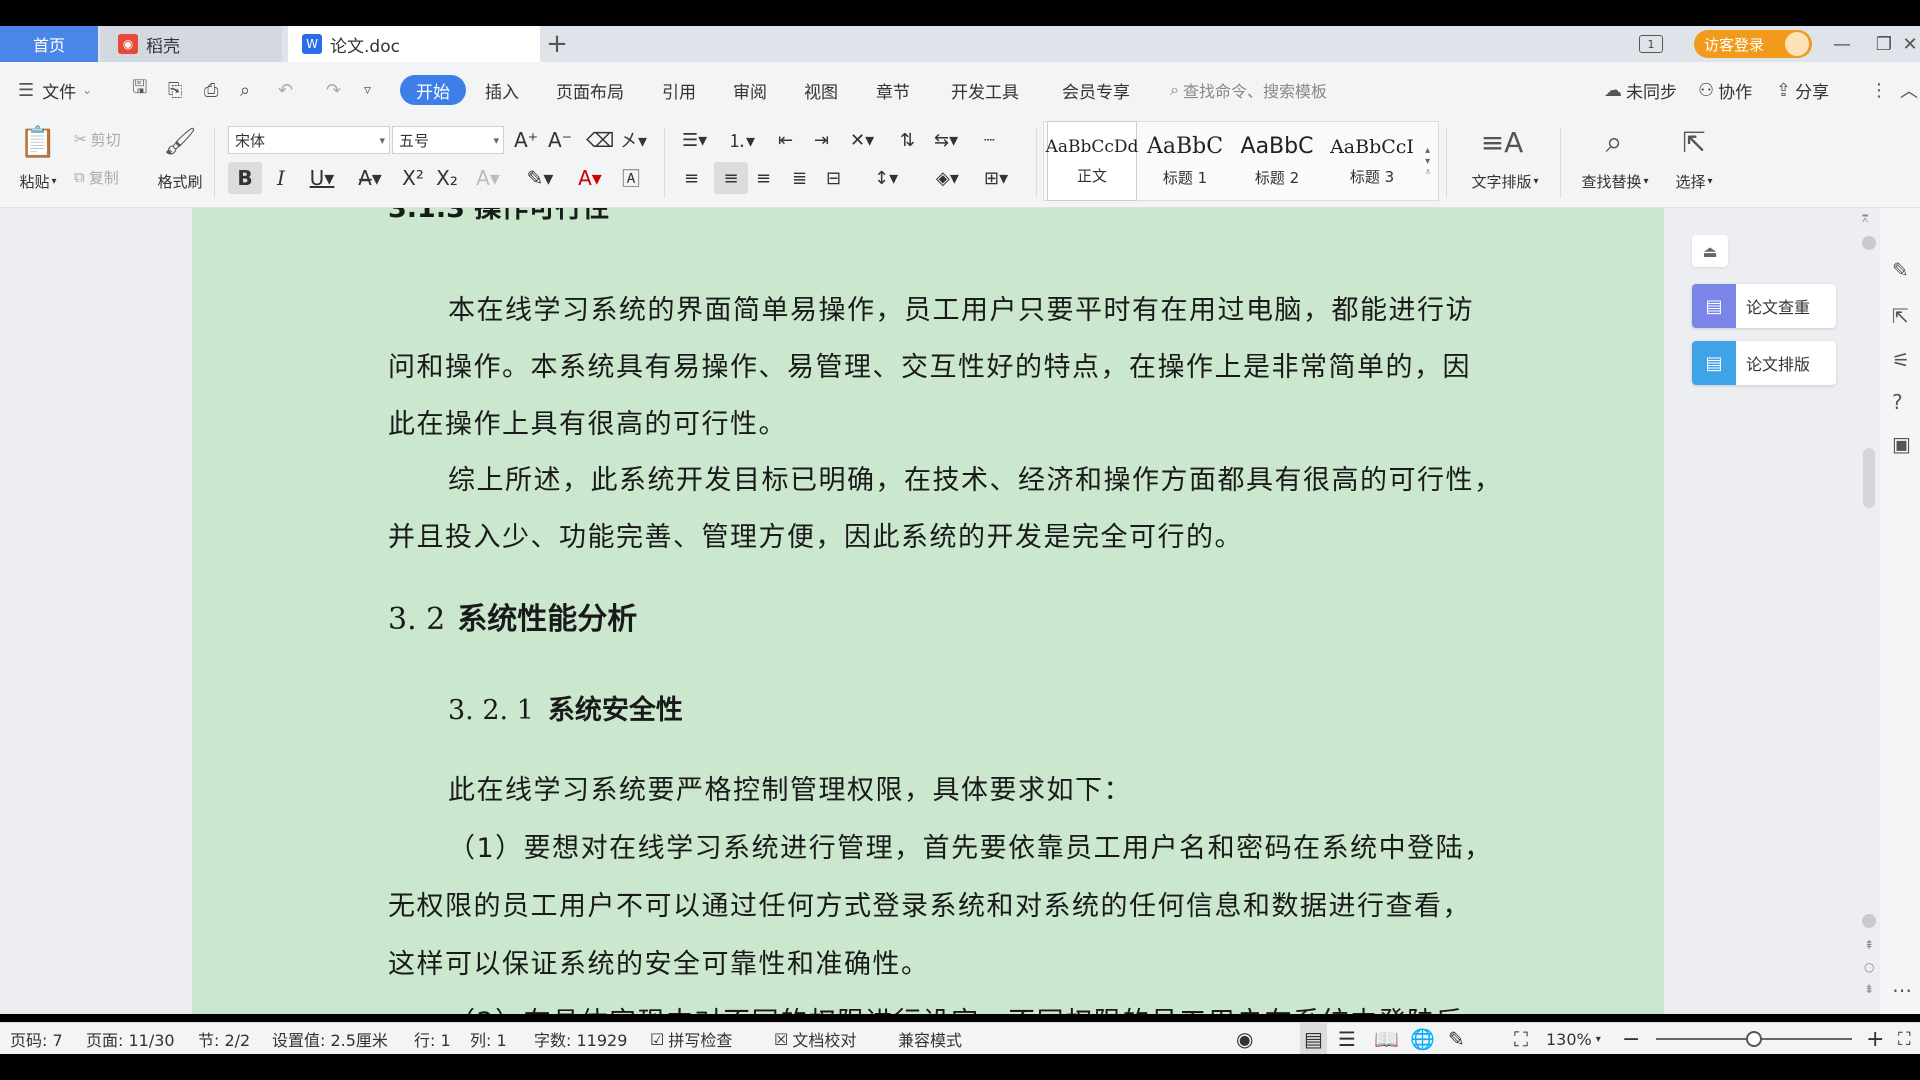 The width and height of the screenshot is (1920, 1080). I want to click on numbering-icon: ⒈▾, so click(741, 140).